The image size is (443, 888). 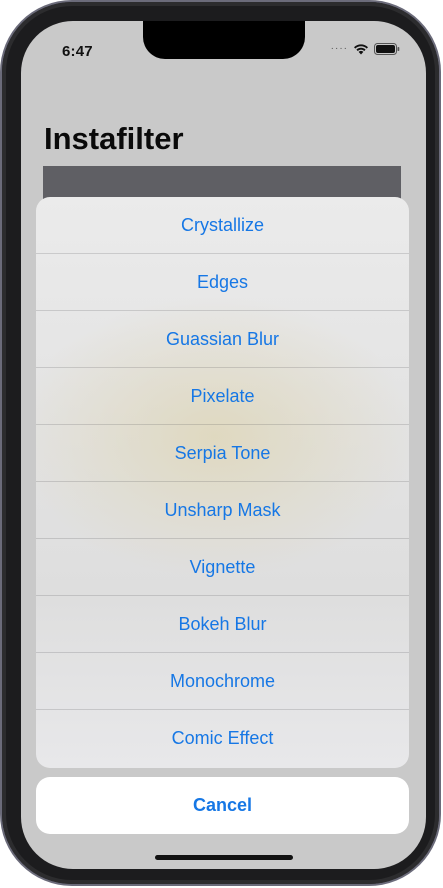 I want to click on home-indicator, so click(x=224, y=857).